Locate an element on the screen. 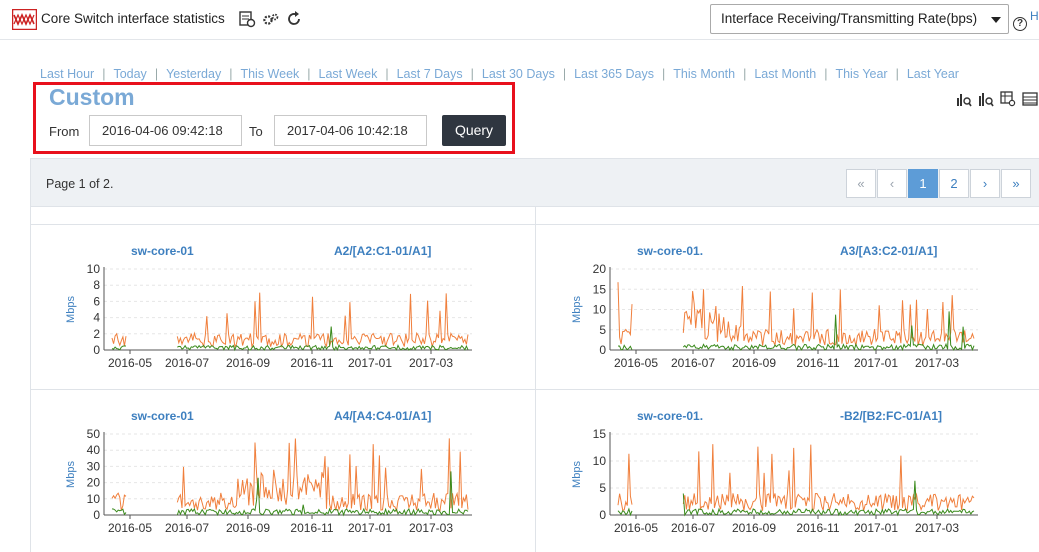  chart-2-device: sw-core-01. is located at coordinates (670, 251).